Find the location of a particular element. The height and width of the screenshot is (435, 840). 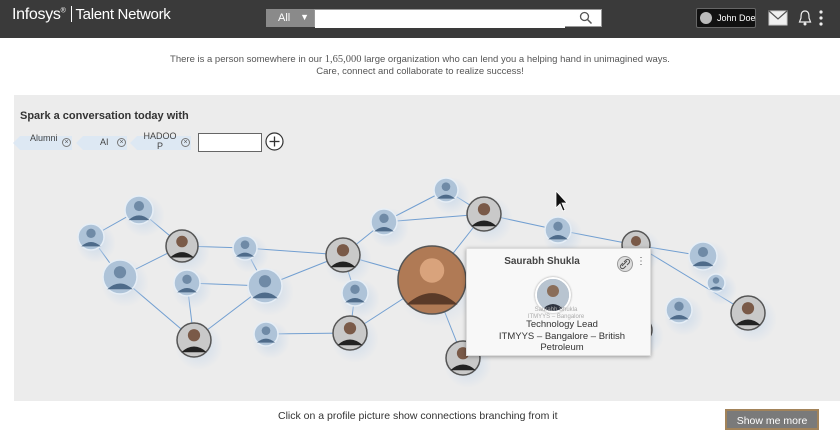

profile-org: ITMYYS – Bangalore – British is located at coordinates (562, 336).